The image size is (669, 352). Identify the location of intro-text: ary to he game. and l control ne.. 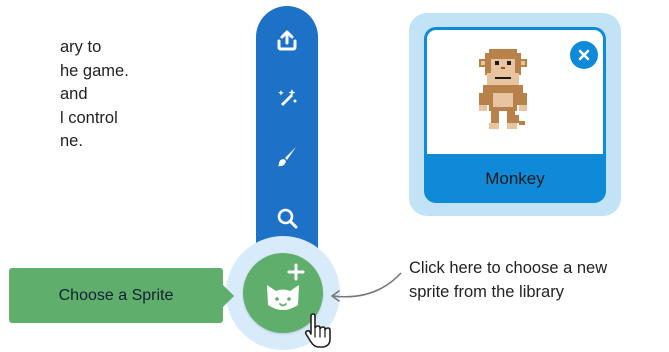
(97, 95).